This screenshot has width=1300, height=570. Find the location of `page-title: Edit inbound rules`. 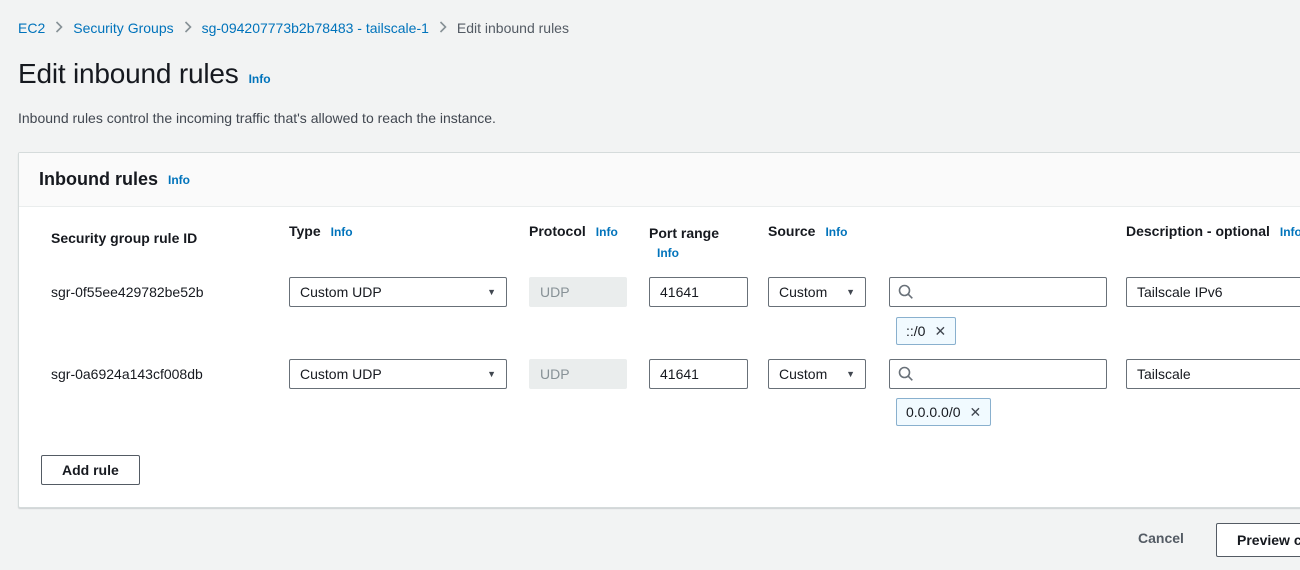

page-title: Edit inbound rules is located at coordinates (128, 73).